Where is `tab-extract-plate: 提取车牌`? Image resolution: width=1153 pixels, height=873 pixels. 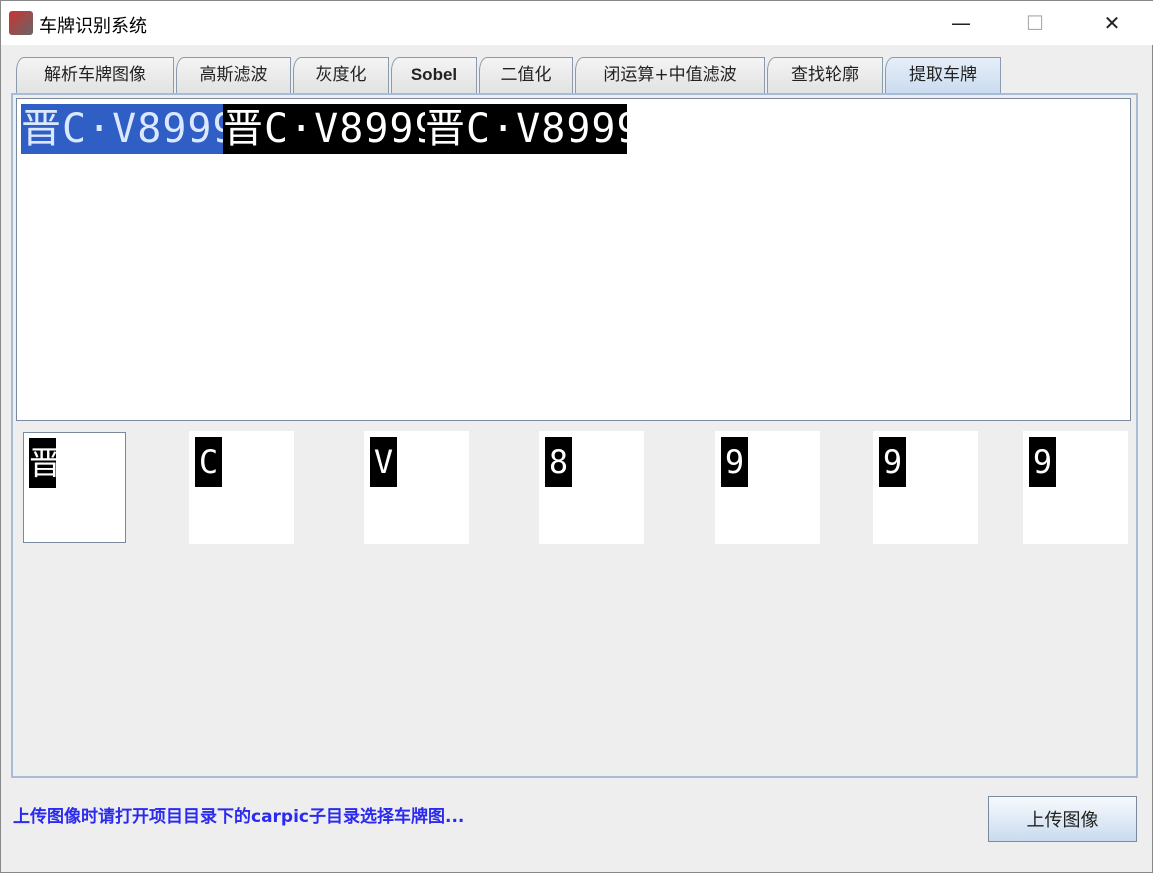
tab-extract-plate: 提取车牌 is located at coordinates (943, 76).